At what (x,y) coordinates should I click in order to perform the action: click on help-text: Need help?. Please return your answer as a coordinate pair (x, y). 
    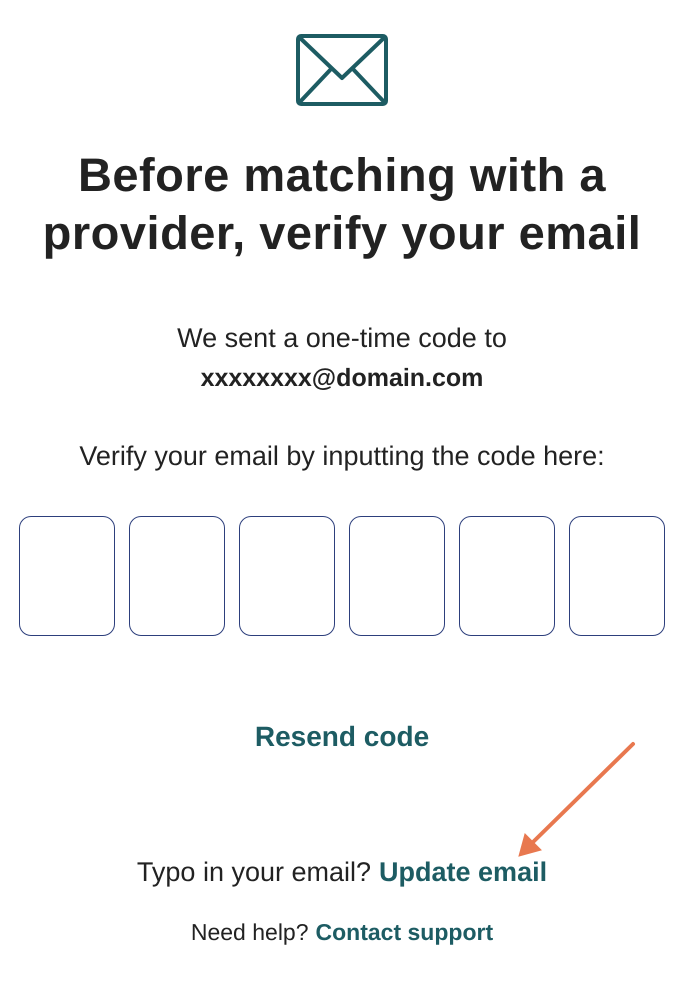
    Looking at the image, I should click on (249, 932).